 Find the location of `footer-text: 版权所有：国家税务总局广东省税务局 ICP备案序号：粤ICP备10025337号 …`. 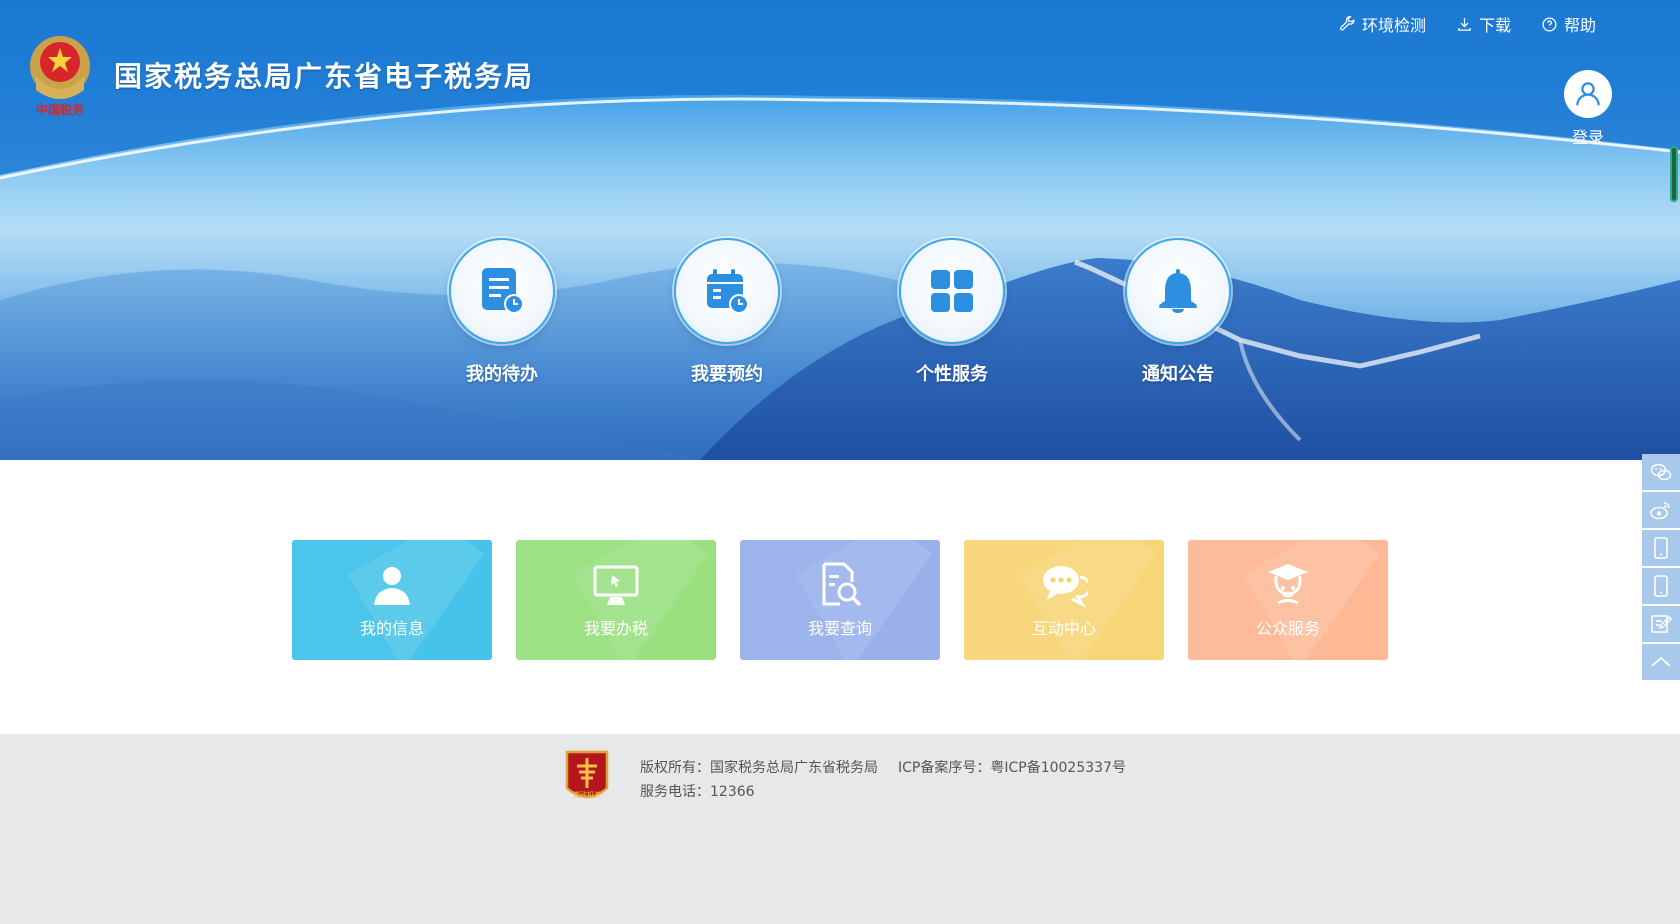

footer-text: 版权所有：国家税务总局广东省税务局 ICP备案序号：粤ICP备10025337号 … is located at coordinates (883, 780).